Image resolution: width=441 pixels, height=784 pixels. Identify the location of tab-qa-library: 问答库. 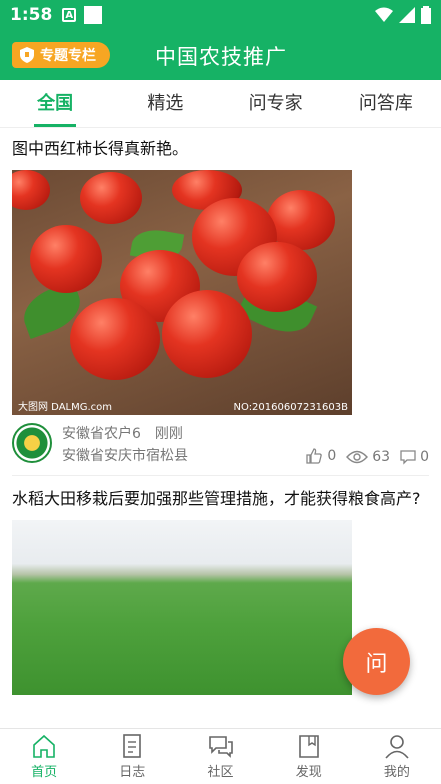
(386, 103).